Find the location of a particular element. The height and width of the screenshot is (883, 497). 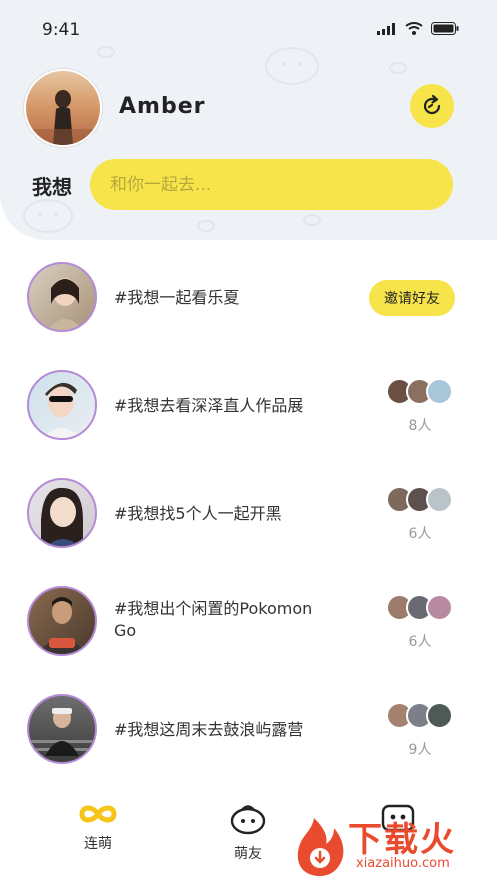

wish-text: #我想去看深泽直人作品展 is located at coordinates (209, 405).